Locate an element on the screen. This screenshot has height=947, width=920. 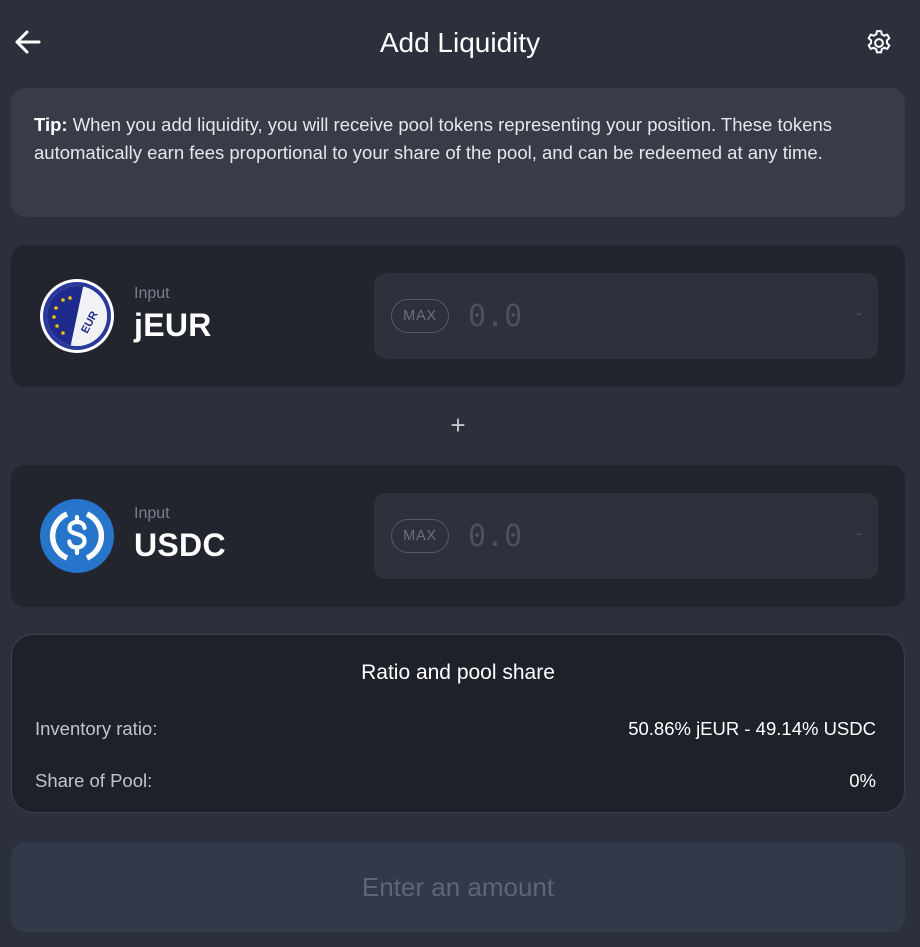
usdc-coin-icon is located at coordinates (77, 536).